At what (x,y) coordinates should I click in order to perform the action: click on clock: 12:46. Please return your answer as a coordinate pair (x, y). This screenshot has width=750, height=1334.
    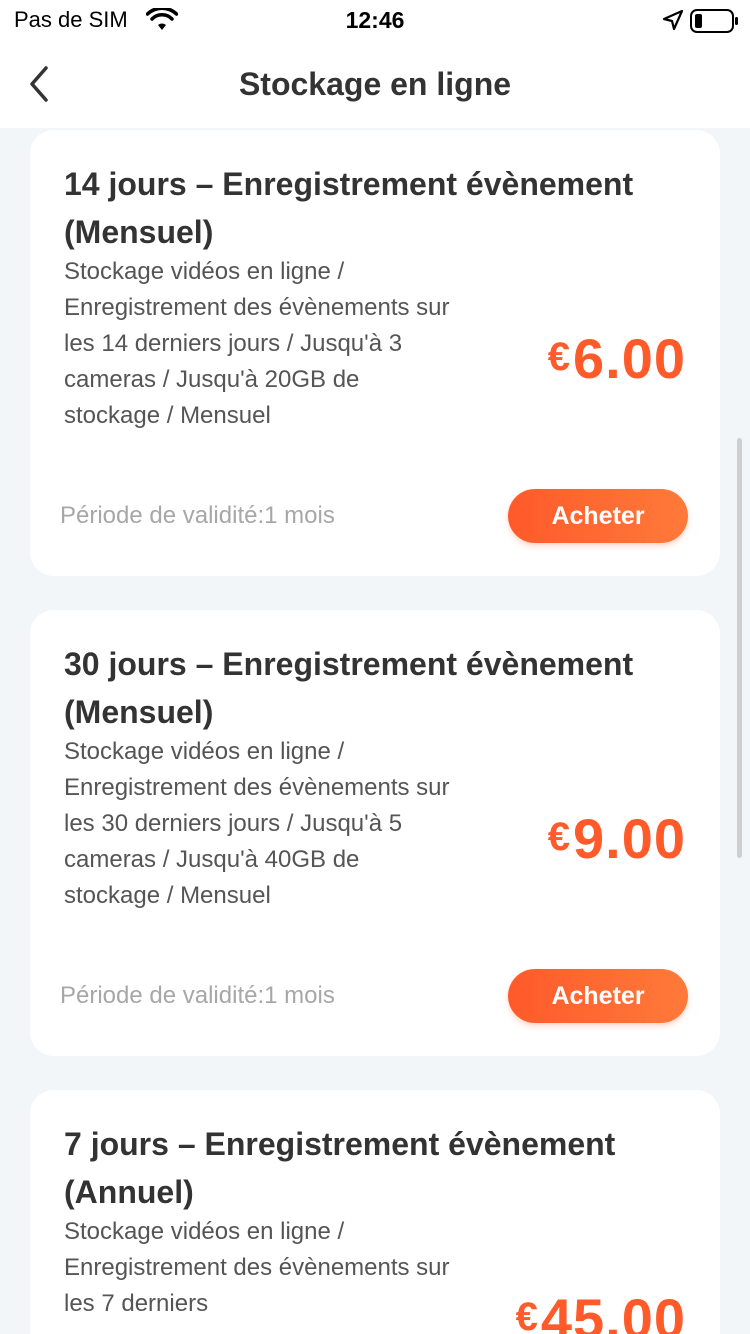
    Looking at the image, I should click on (375, 20).